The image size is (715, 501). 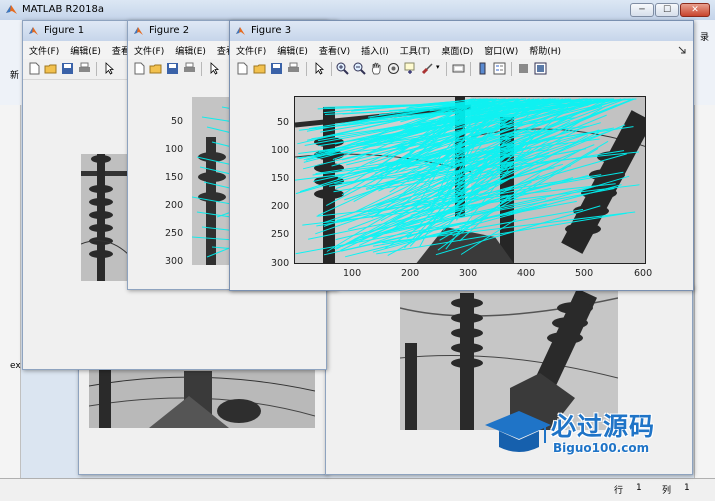 What do you see at coordinates (10, 292) in the screenshot?
I see `left-panel` at bounding box center [10, 292].